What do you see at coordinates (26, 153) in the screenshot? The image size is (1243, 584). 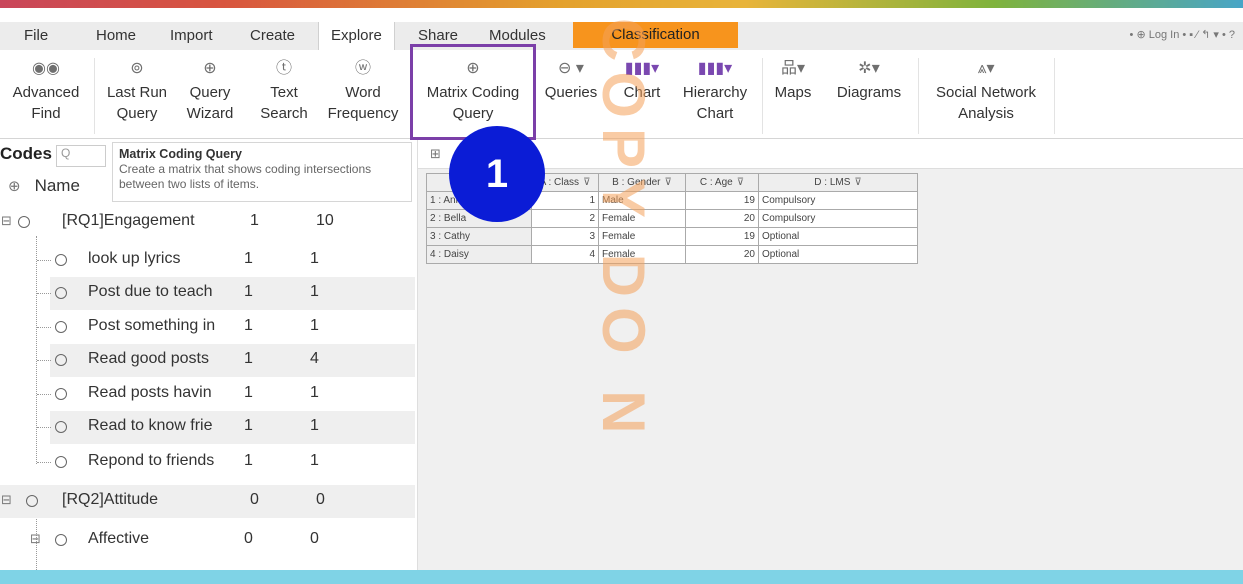 I see `codes-header: Codes` at bounding box center [26, 153].